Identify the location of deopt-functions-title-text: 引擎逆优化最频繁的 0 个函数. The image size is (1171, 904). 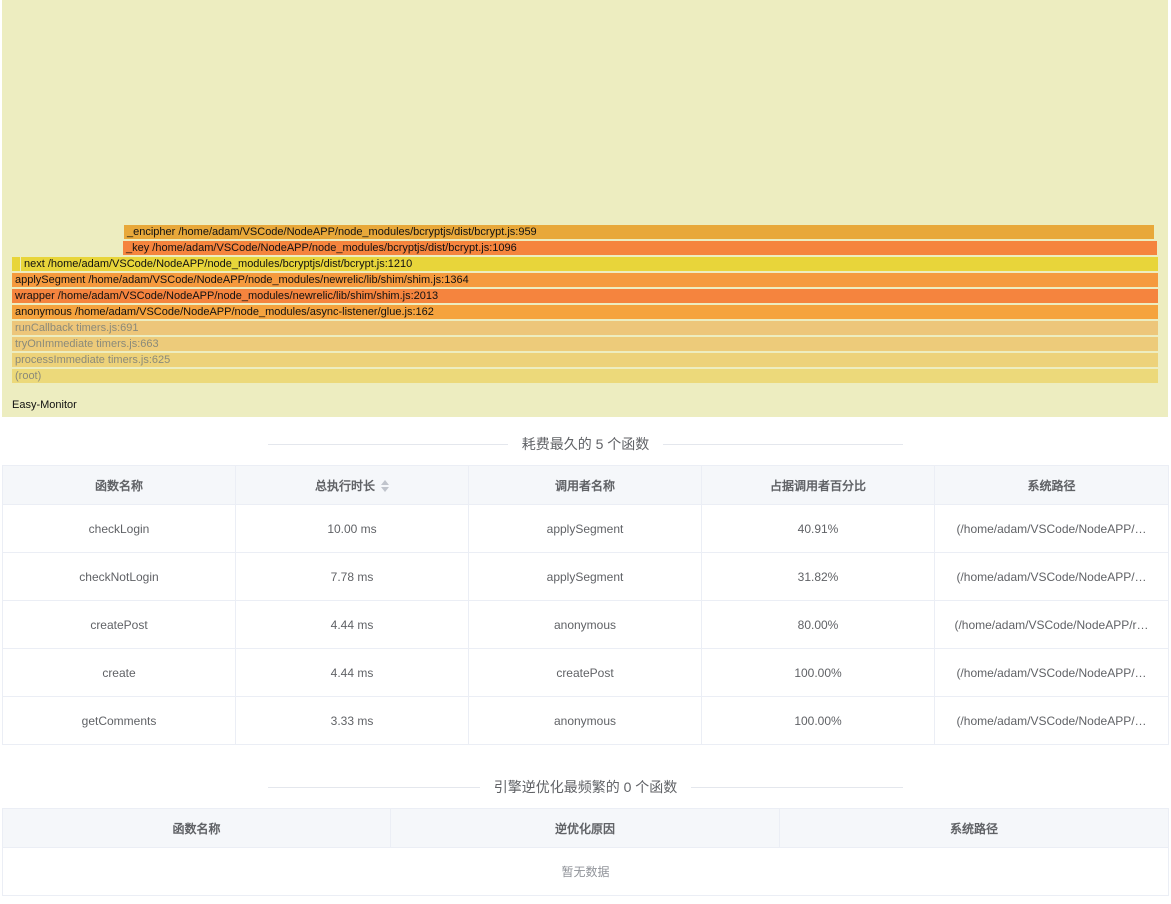
(585, 787).